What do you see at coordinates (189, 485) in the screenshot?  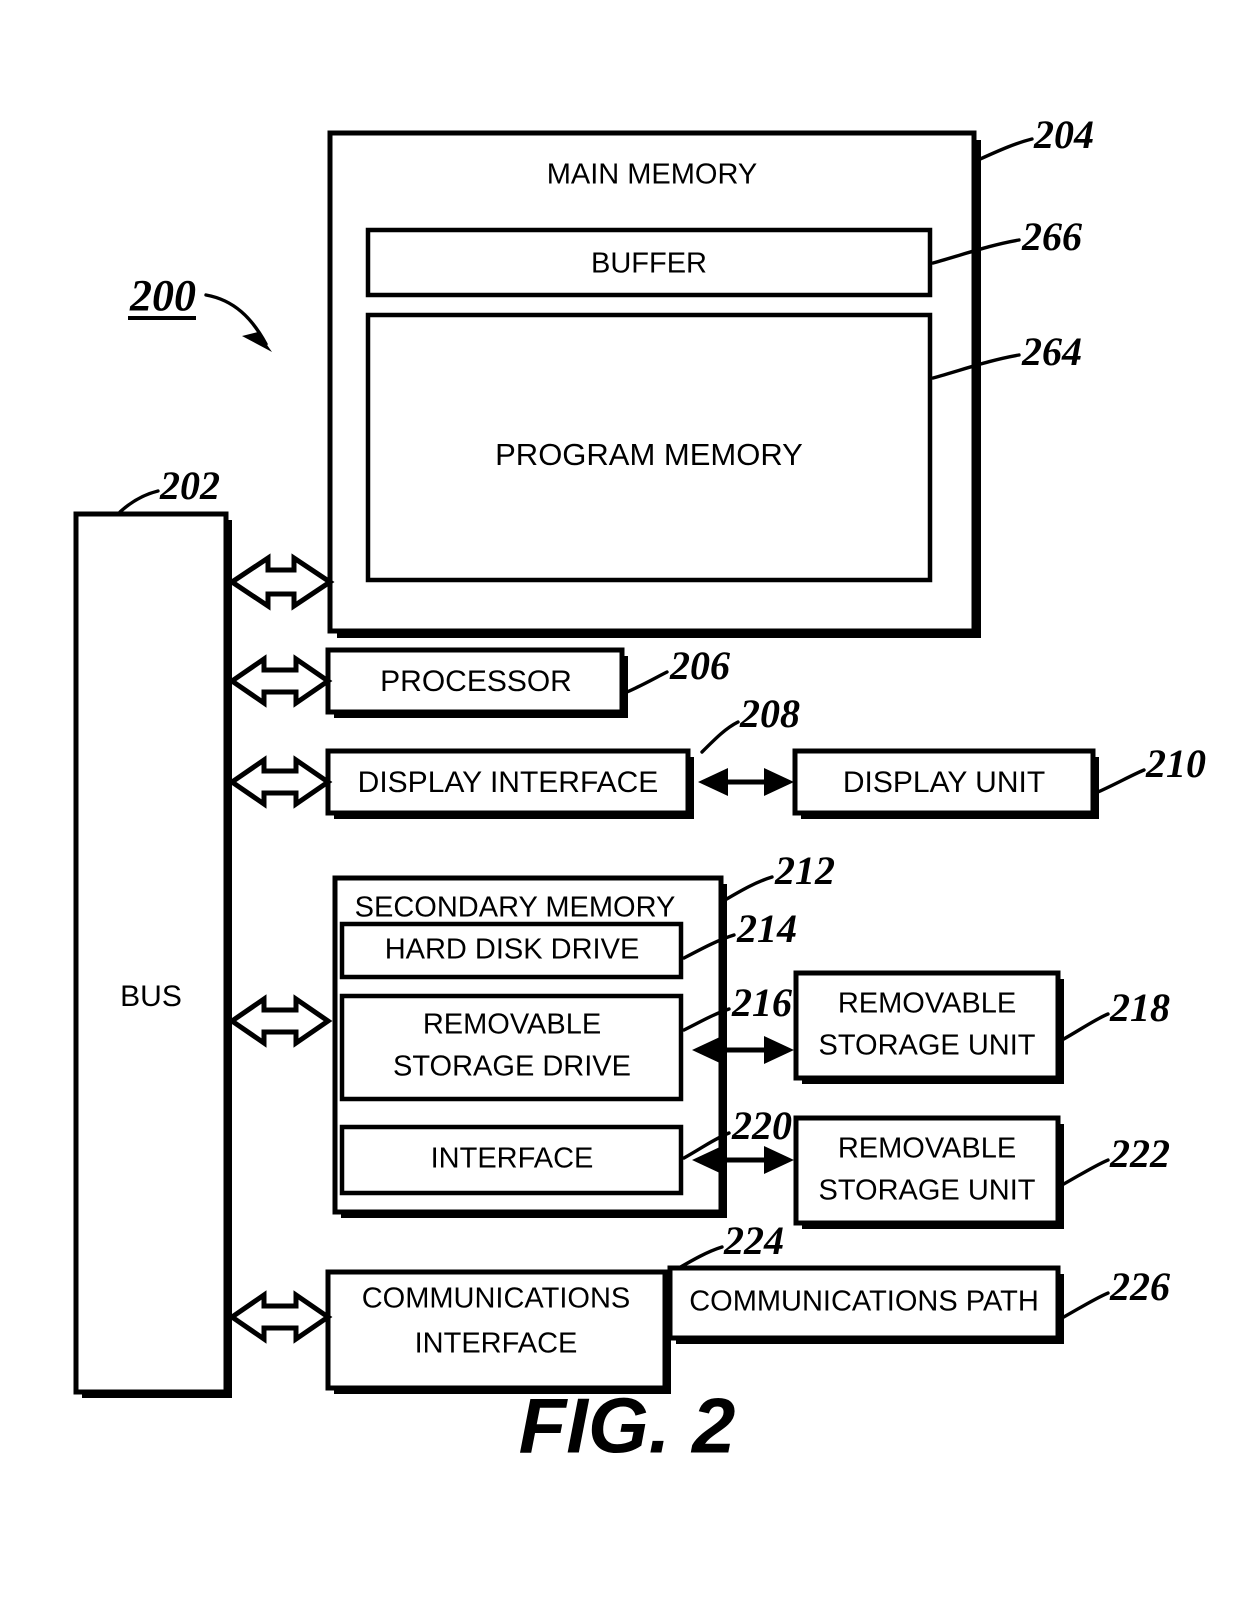 I see `ref-202: 202` at bounding box center [189, 485].